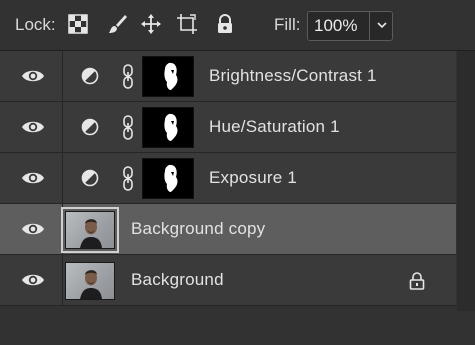  Describe the element at coordinates (274, 126) in the screenshot. I see `layer-name: Hue/Saturation 1` at that location.